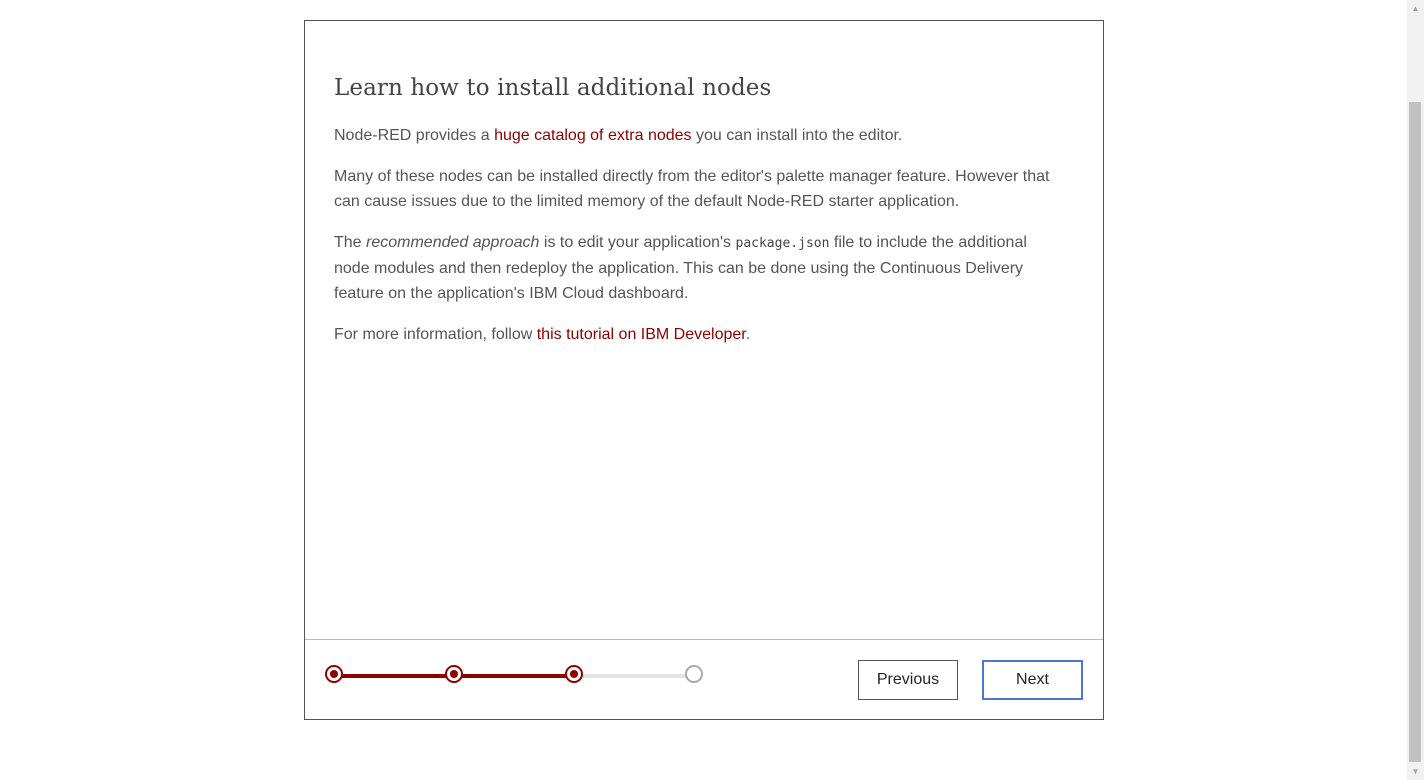 Image resolution: width=1424 pixels, height=780 pixels. I want to click on code-text: package.json, so click(782, 243).